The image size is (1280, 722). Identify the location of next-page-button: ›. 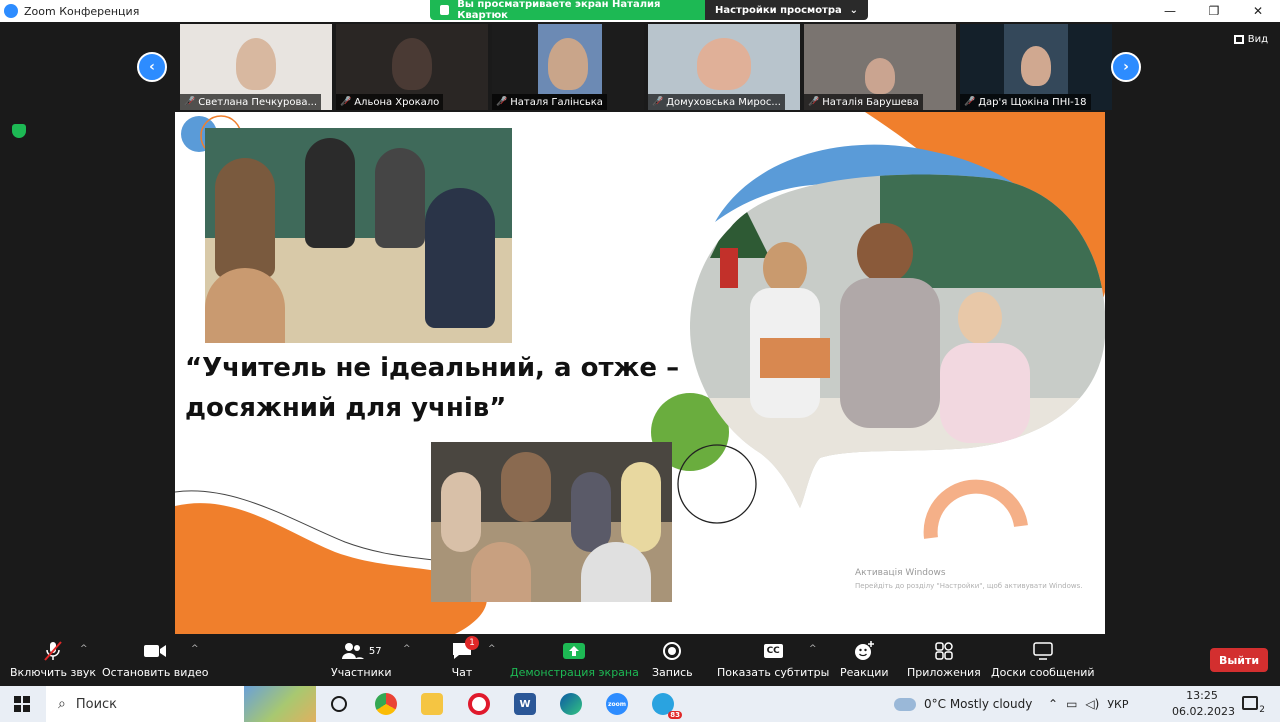
(1126, 67).